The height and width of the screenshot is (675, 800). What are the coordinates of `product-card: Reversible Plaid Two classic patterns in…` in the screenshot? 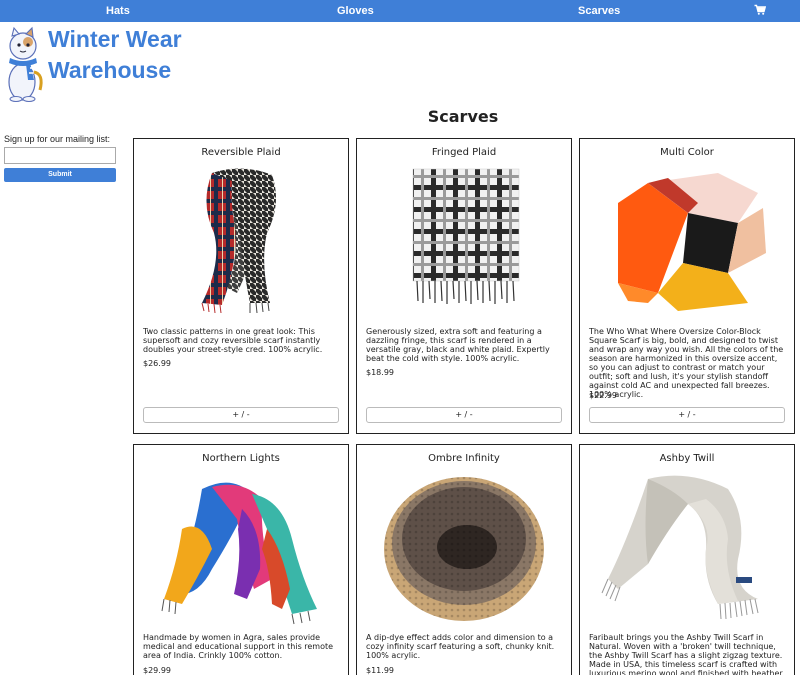 It's located at (241, 286).